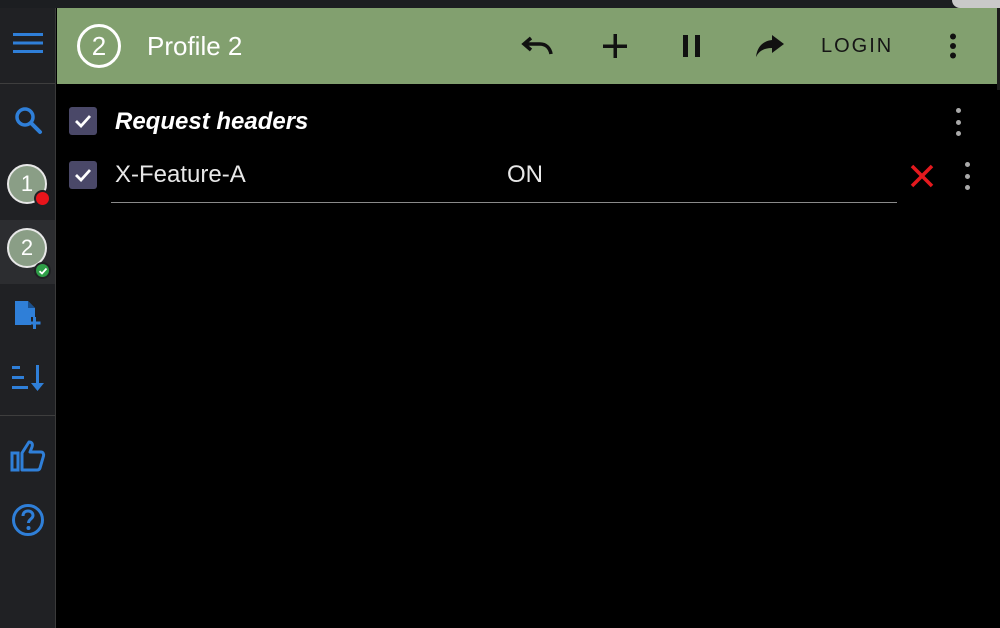  Describe the element at coordinates (27, 43) in the screenshot. I see `hamburger-icon` at that location.